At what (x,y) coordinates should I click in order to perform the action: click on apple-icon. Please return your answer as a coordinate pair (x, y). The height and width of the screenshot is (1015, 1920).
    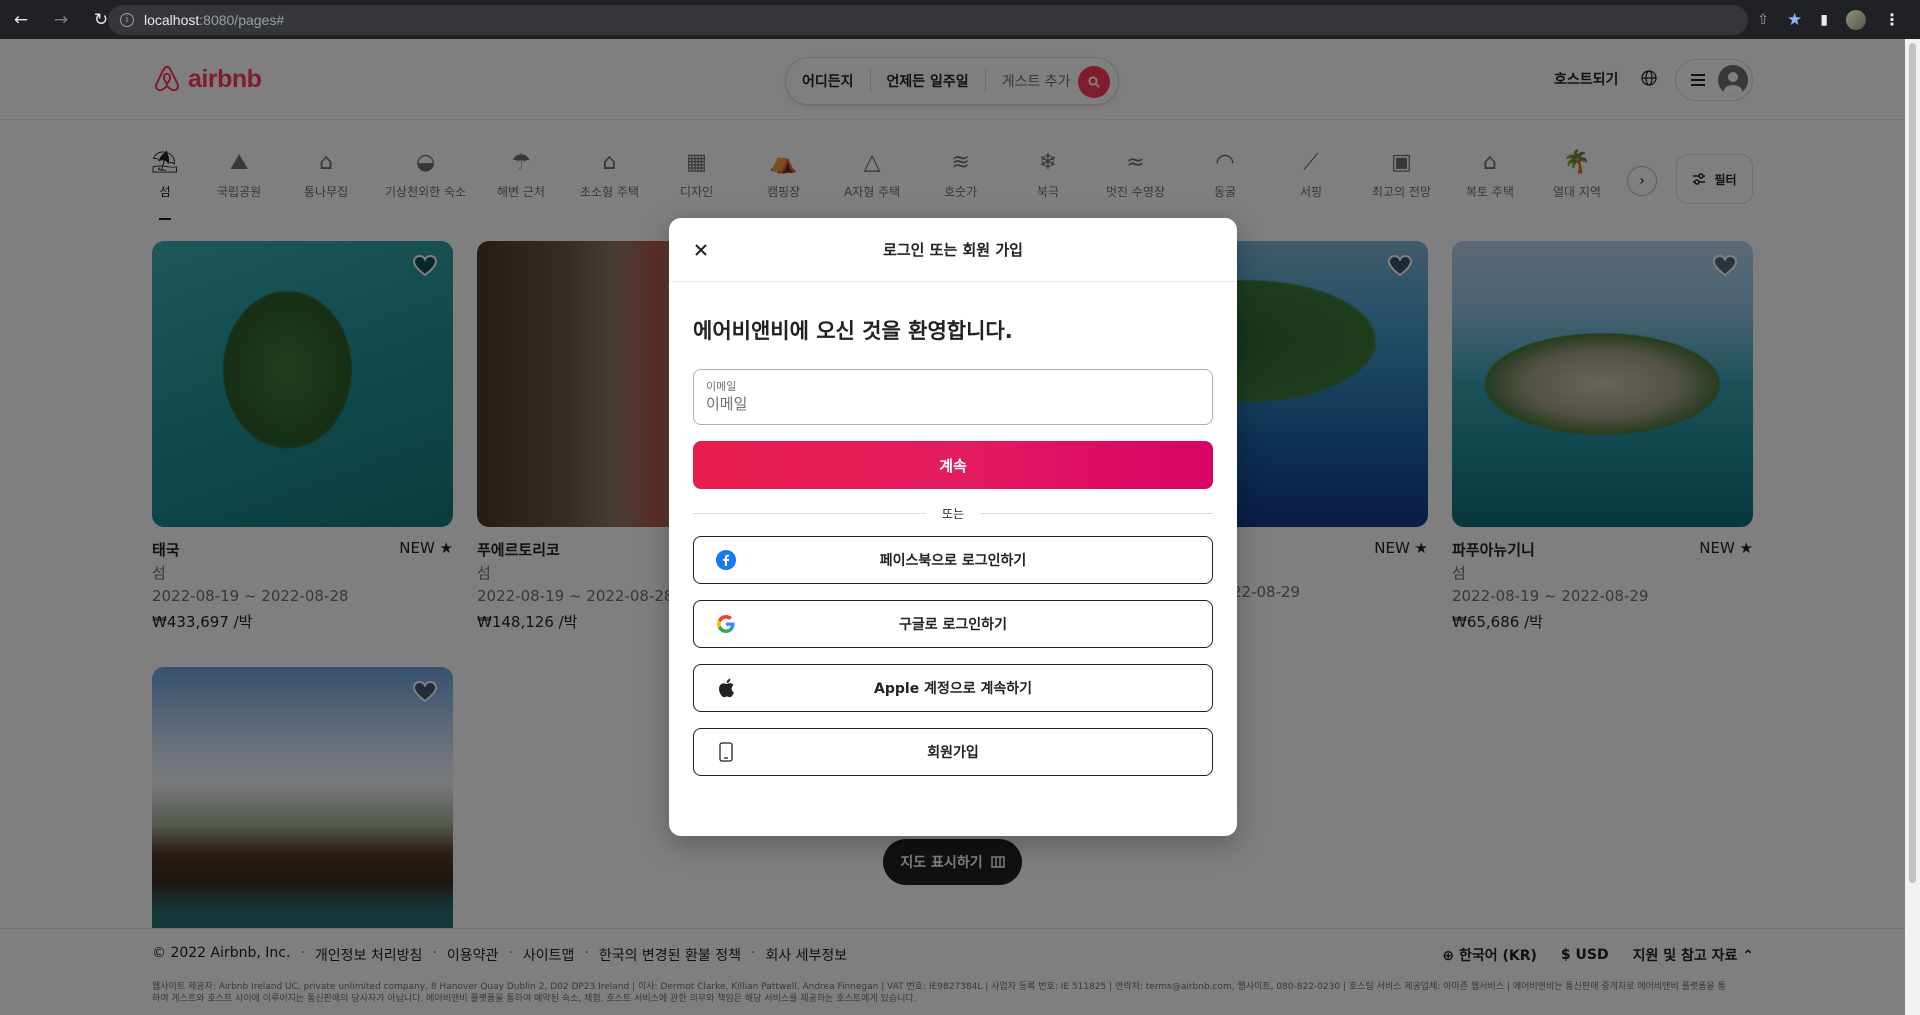
    Looking at the image, I should click on (726, 688).